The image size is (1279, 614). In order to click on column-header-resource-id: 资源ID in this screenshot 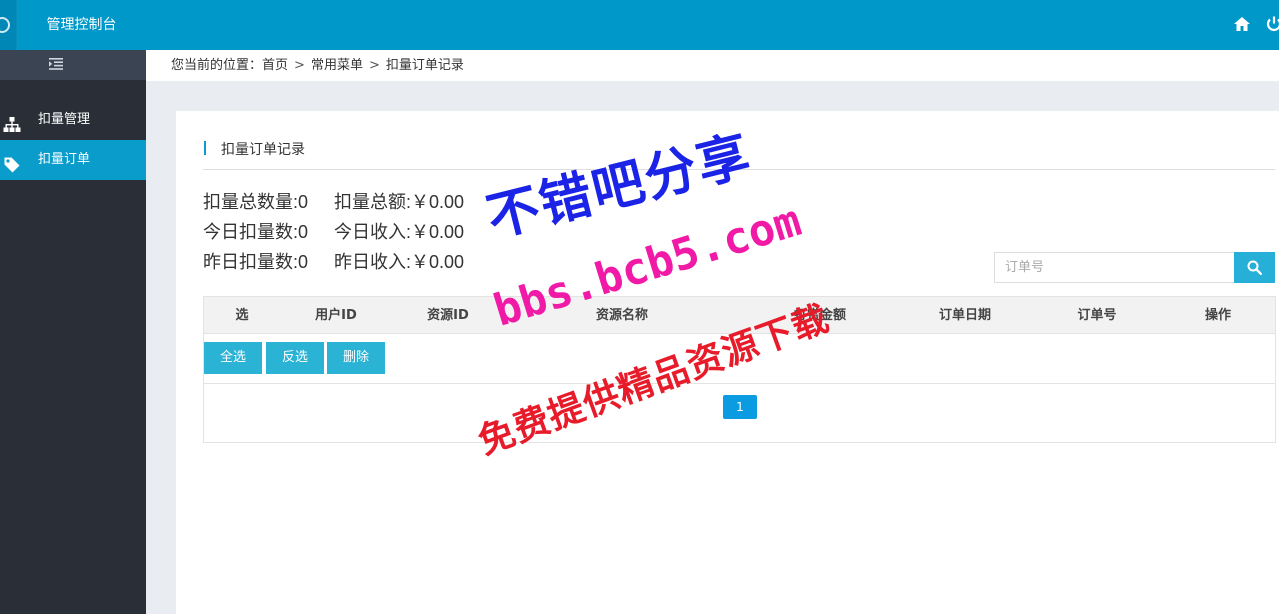, I will do `click(448, 315)`.